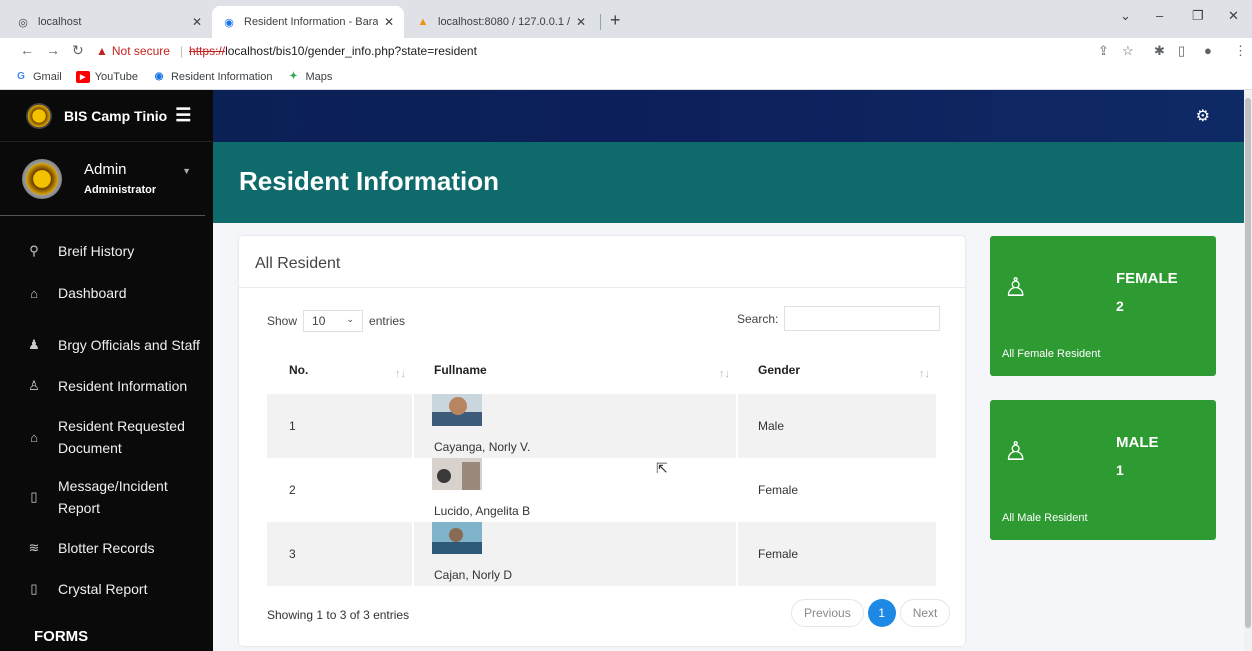 Image resolution: width=1252 pixels, height=651 pixels. What do you see at coordinates (96, 251) in the screenshot?
I see `sidebar-item-label: Breif History` at bounding box center [96, 251].